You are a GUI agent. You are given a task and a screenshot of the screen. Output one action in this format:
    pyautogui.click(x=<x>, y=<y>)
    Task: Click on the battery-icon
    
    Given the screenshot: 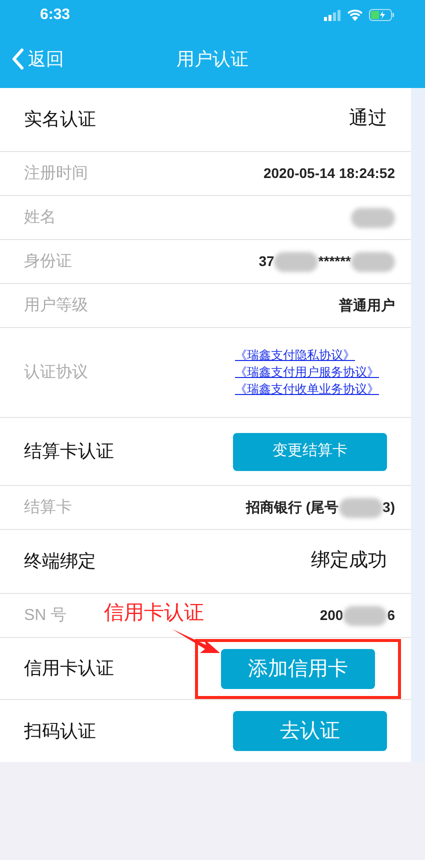 What is the action you would take?
    pyautogui.click(x=382, y=15)
    